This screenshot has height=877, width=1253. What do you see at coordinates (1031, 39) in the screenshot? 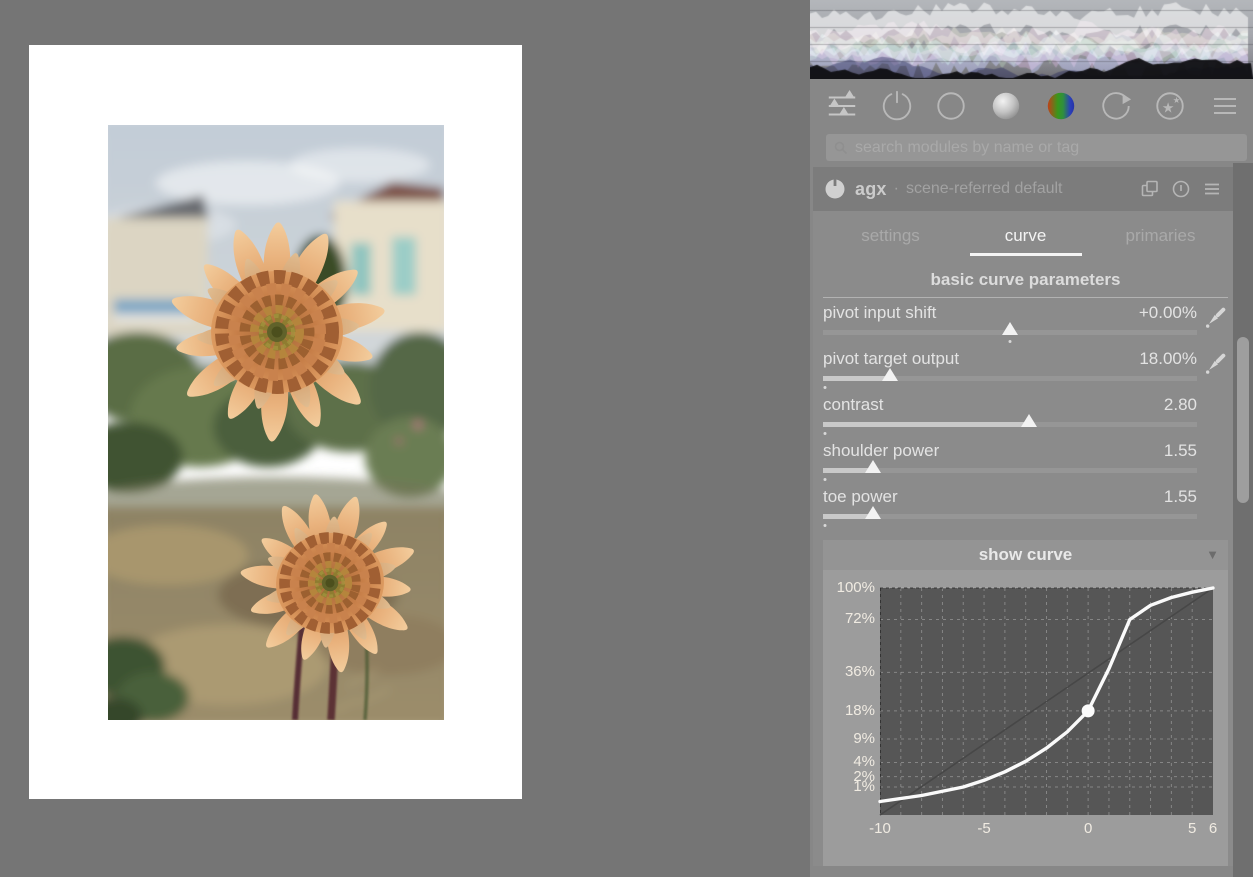
I see `waveform-scope` at bounding box center [1031, 39].